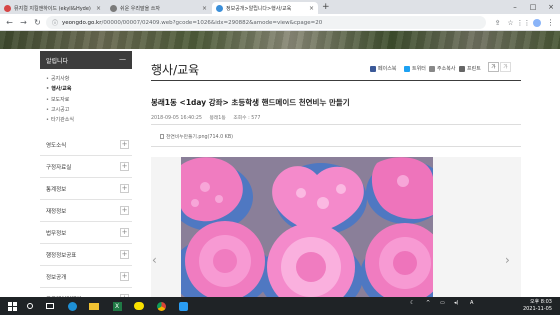 The width and height of the screenshot is (560, 315). I want to click on share-page-icon: ⇪, so click(497, 22).